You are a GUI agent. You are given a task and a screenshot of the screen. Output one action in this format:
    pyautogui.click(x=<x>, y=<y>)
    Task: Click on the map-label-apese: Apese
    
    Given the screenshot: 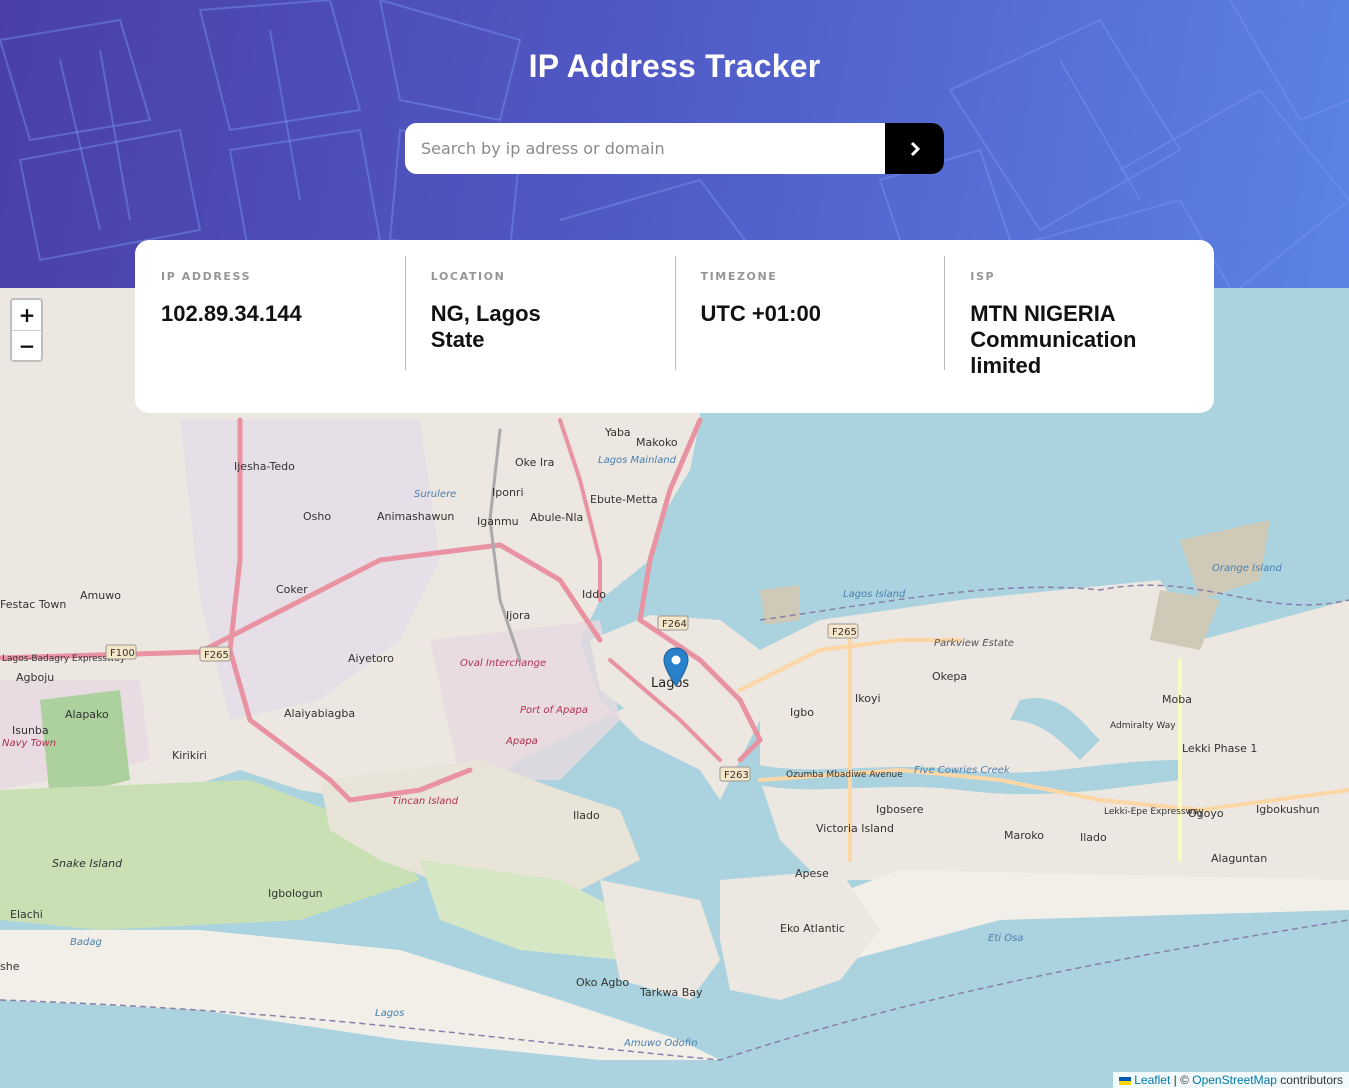 What is the action you would take?
    pyautogui.click(x=812, y=873)
    